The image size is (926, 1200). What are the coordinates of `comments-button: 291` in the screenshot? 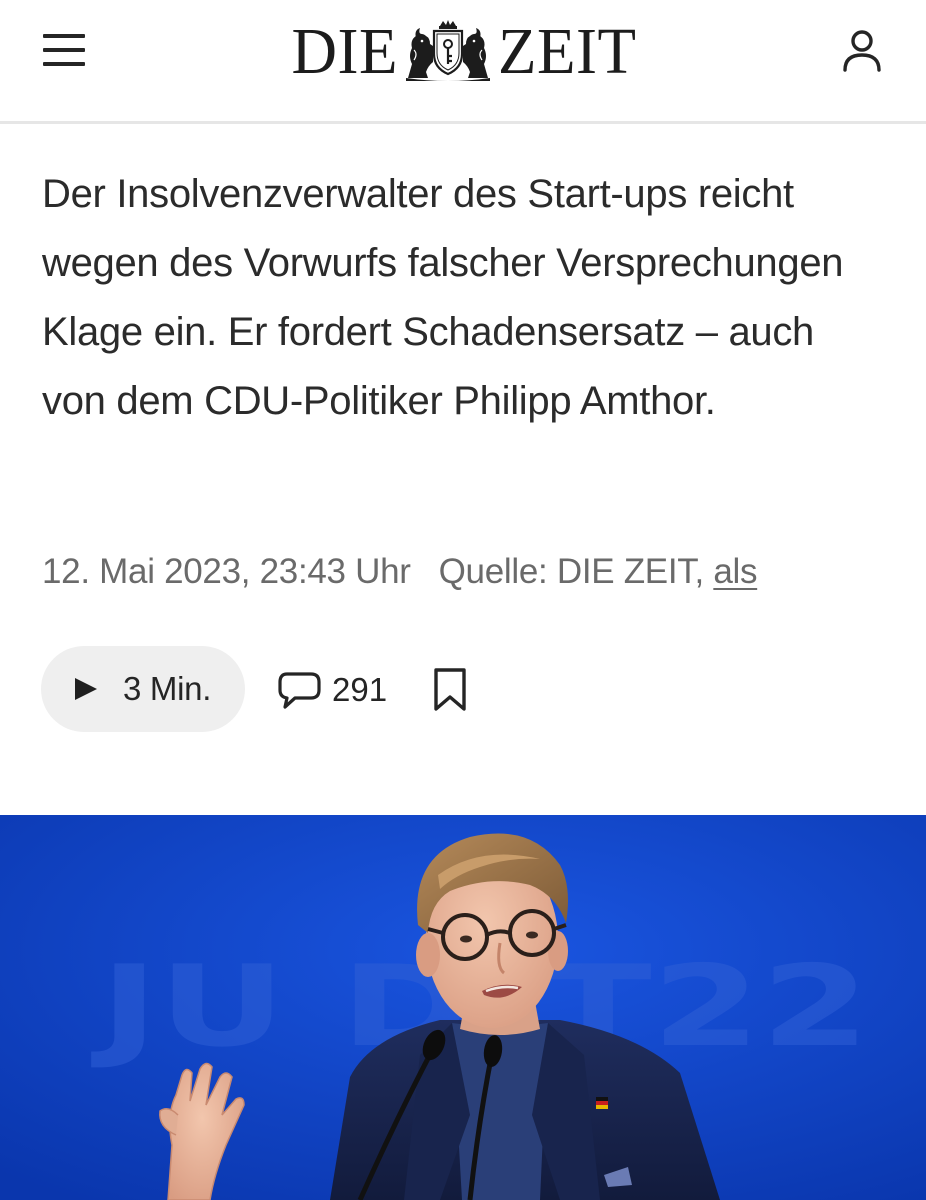 It's located at (331, 690).